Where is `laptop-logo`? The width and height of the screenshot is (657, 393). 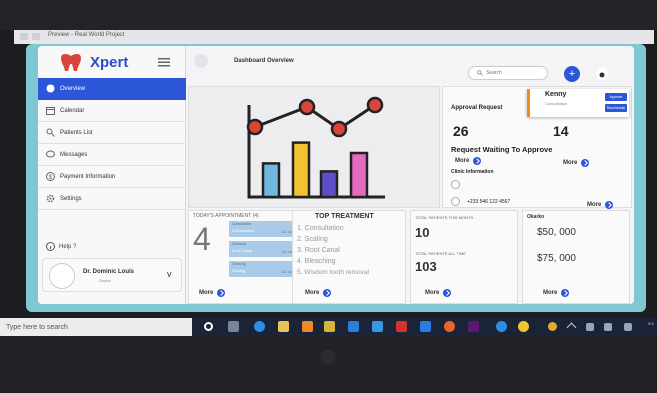 laptop-logo is located at coordinates (328, 357).